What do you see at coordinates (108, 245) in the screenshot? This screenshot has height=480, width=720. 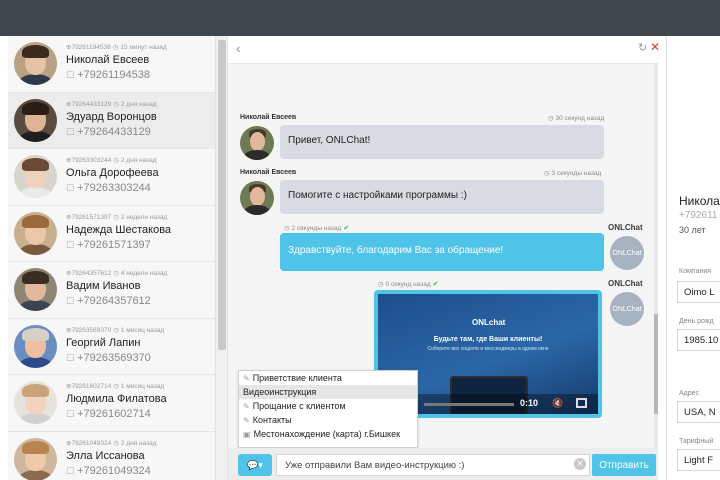 I see `contact-phone: ☐ +79261571397` at bounding box center [108, 245].